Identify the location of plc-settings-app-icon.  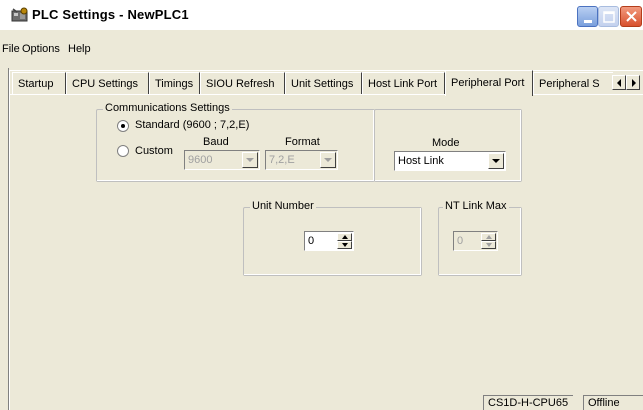
(20, 15).